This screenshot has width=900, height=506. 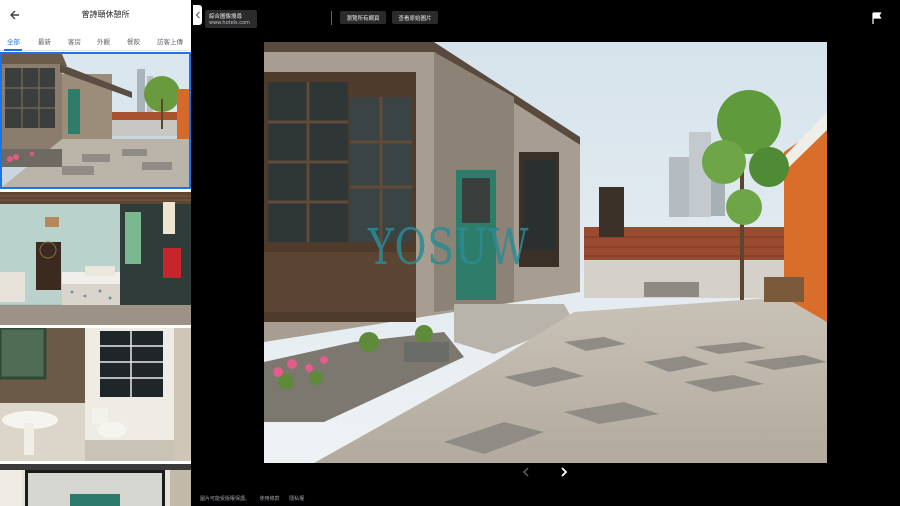 I want to click on tab-underline, so click(x=13, y=50).